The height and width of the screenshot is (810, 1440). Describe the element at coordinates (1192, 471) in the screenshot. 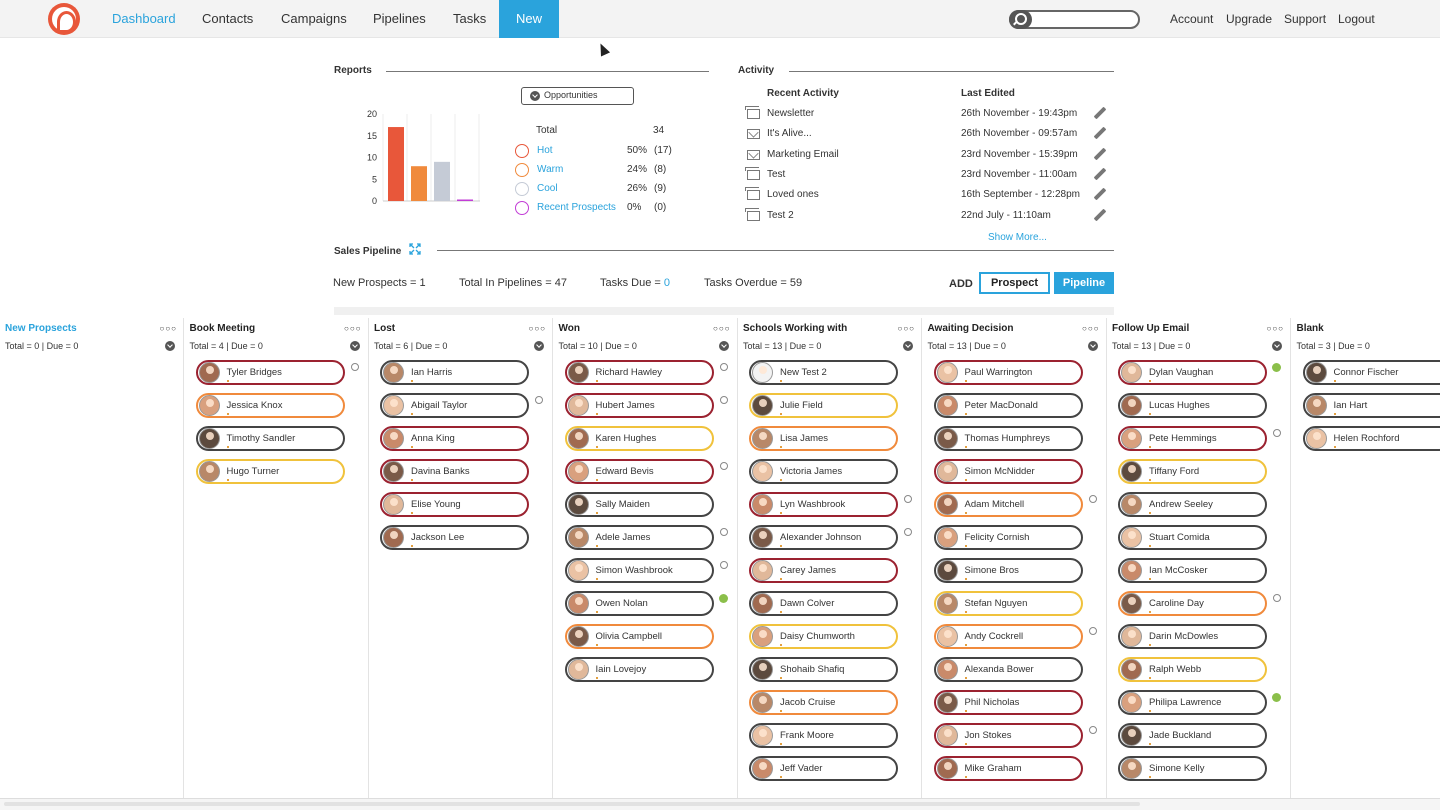

I see `contact-card: Tiffany Ford` at that location.